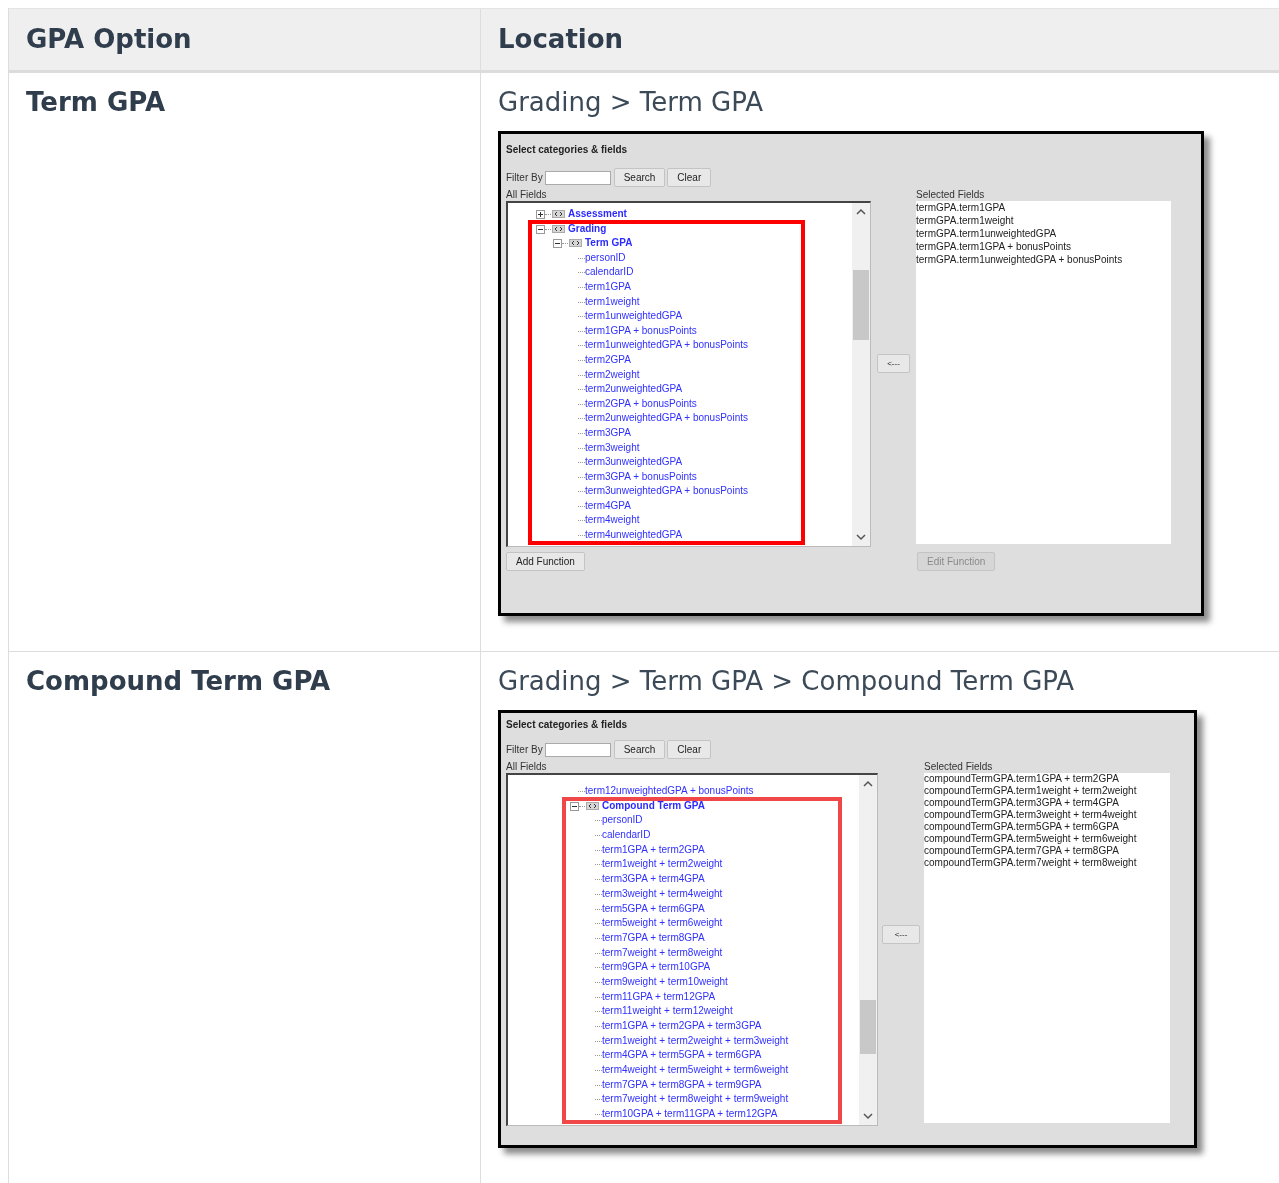 The height and width of the screenshot is (1183, 1279). I want to click on tree-field: term3unweightedGPA, so click(634, 462).